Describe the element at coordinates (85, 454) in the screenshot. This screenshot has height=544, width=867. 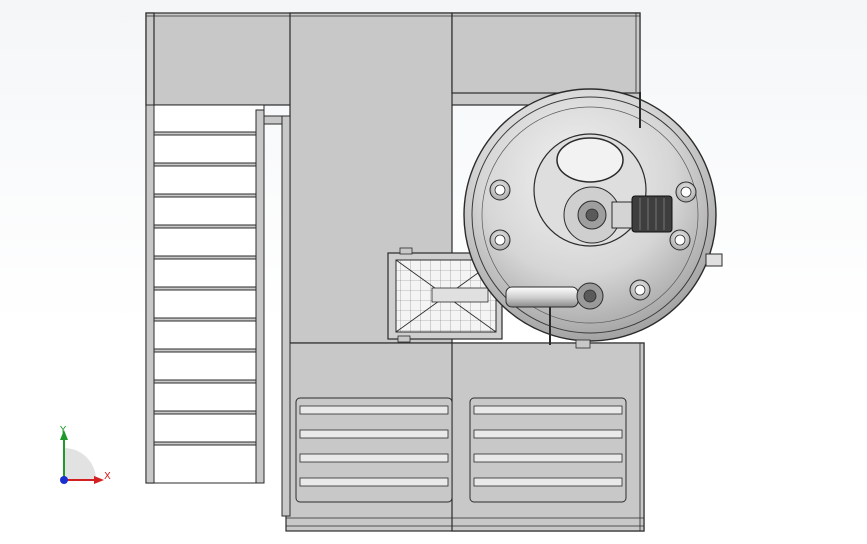
I see `axis-triad: X Y` at that location.